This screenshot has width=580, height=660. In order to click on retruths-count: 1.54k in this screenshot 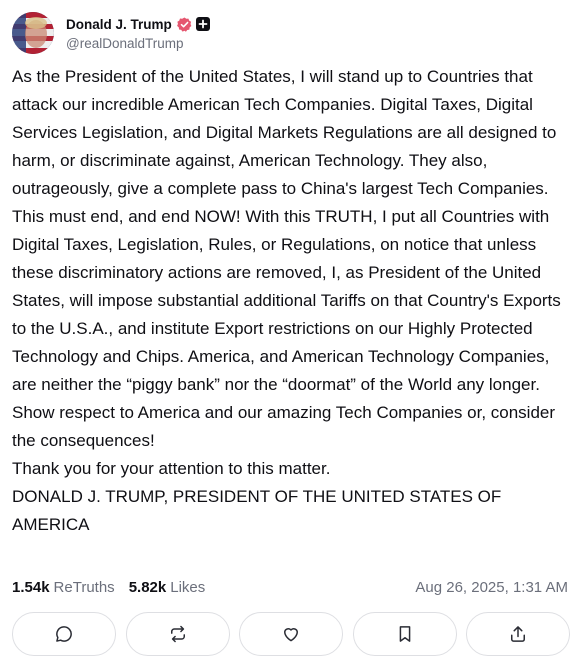, I will do `click(31, 587)`.